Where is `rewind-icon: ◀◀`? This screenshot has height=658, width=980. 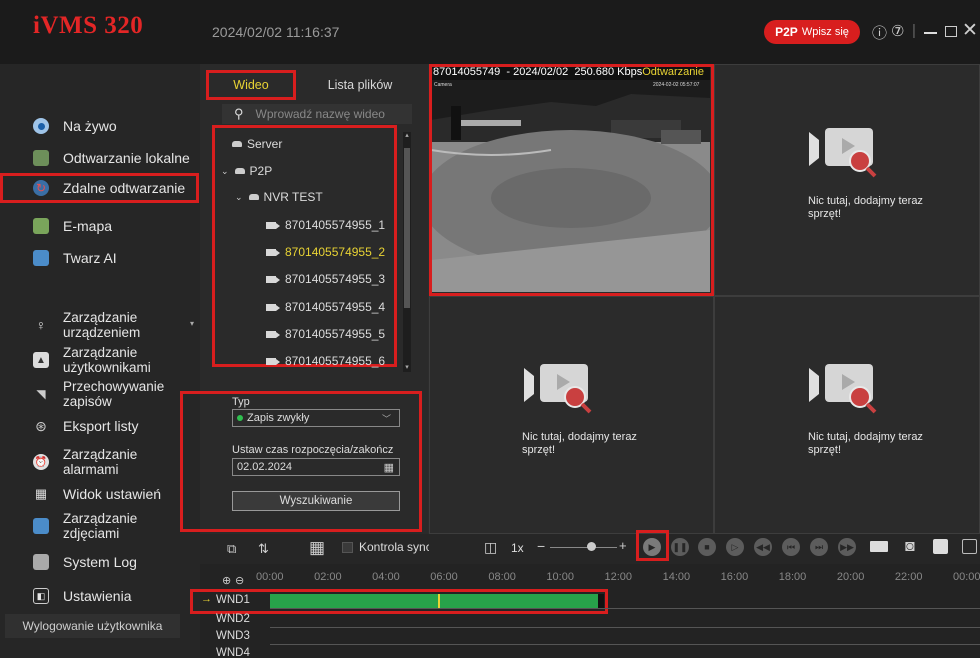 rewind-icon: ◀◀ is located at coordinates (763, 547).